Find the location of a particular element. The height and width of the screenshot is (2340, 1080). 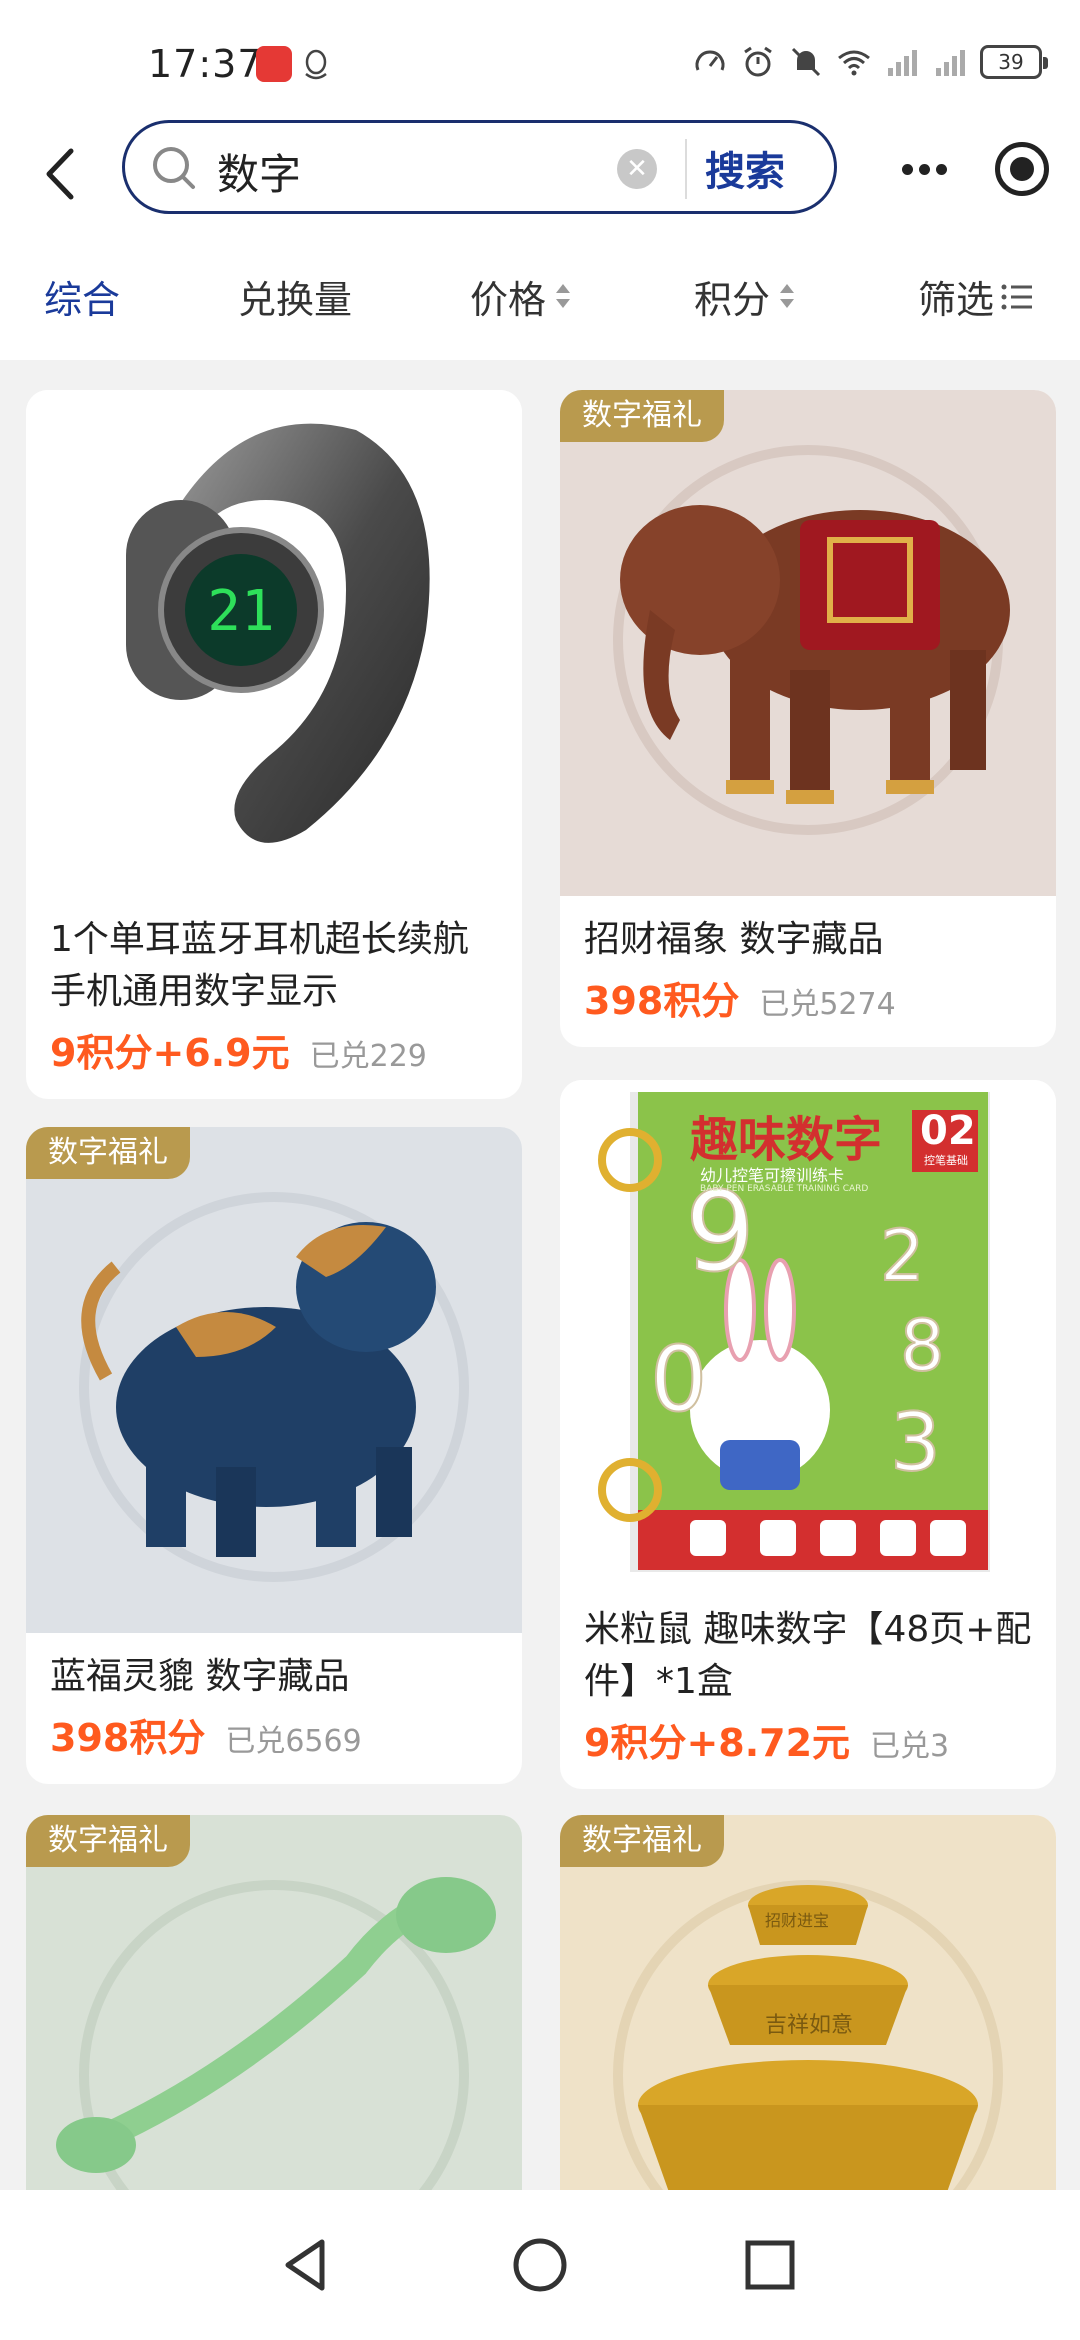

qq-icon is located at coordinates (316, 64).